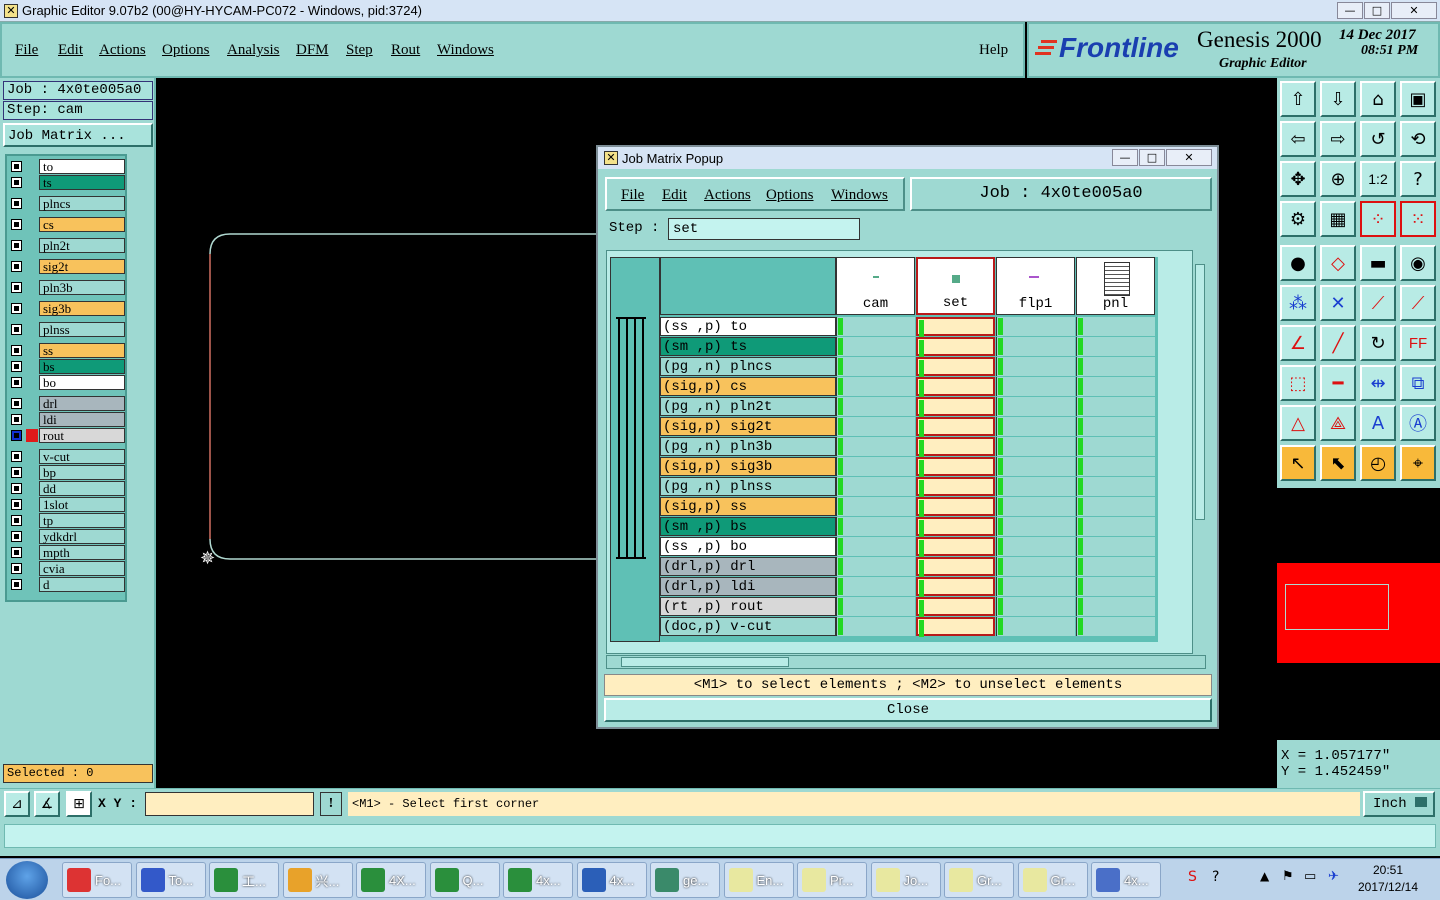 The image size is (1440, 900). What do you see at coordinates (727, 195) in the screenshot?
I see `popup-menu-actions: Actions` at bounding box center [727, 195].